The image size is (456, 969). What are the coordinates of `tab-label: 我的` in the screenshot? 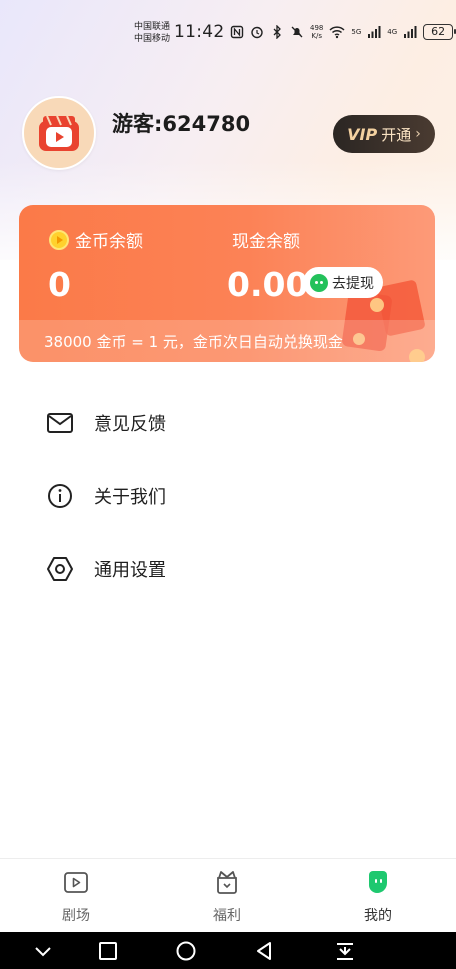 It's located at (378, 916).